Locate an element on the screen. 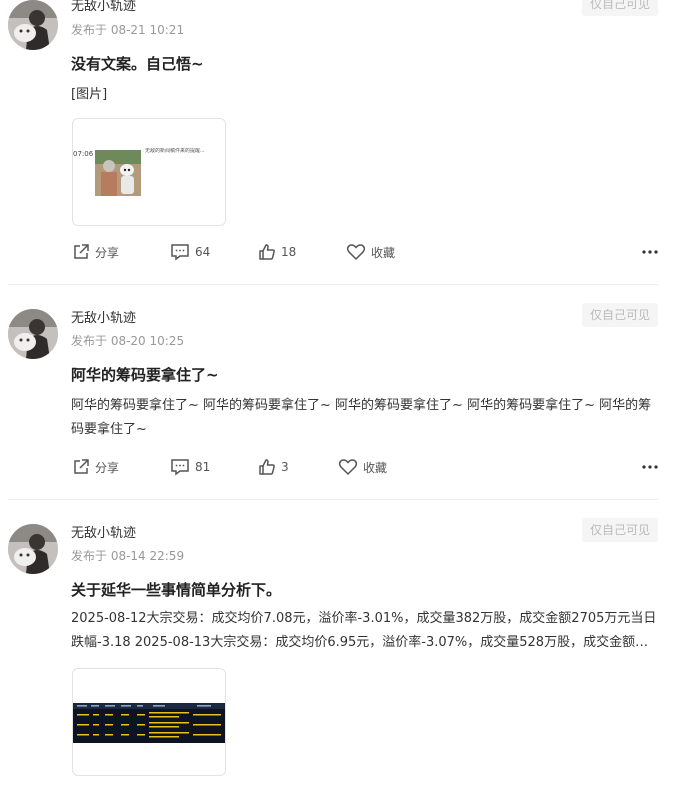 Image resolution: width=673 pixels, height=794 pixels. author-name: 无敌小轨迹 is located at coordinates (103, 534).